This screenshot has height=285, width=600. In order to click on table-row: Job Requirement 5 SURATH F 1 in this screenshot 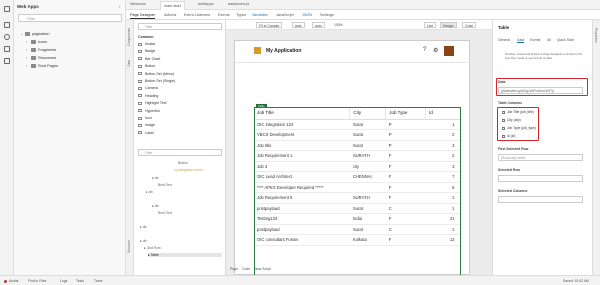, I will do `click(357, 198)`.